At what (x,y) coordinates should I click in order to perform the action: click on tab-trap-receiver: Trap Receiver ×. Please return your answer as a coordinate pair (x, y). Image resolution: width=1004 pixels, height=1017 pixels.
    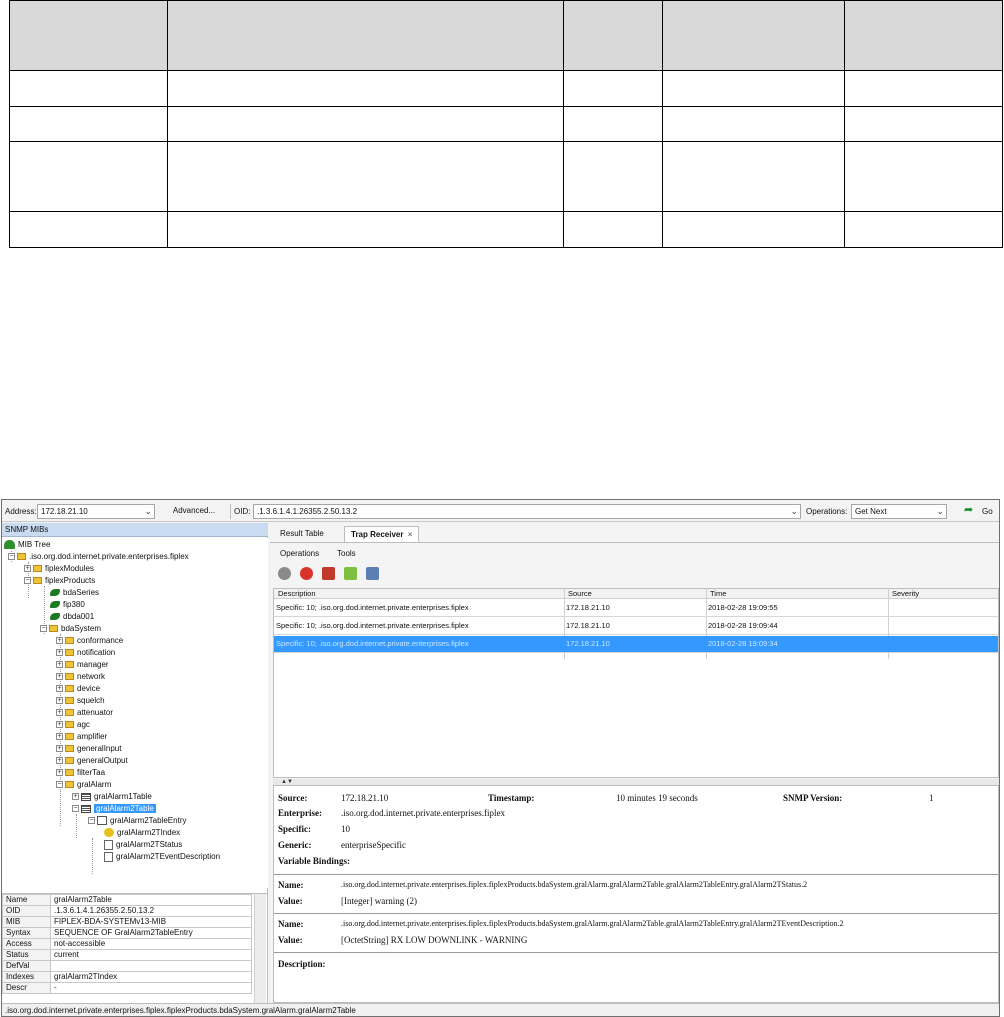
    Looking at the image, I should click on (382, 534).